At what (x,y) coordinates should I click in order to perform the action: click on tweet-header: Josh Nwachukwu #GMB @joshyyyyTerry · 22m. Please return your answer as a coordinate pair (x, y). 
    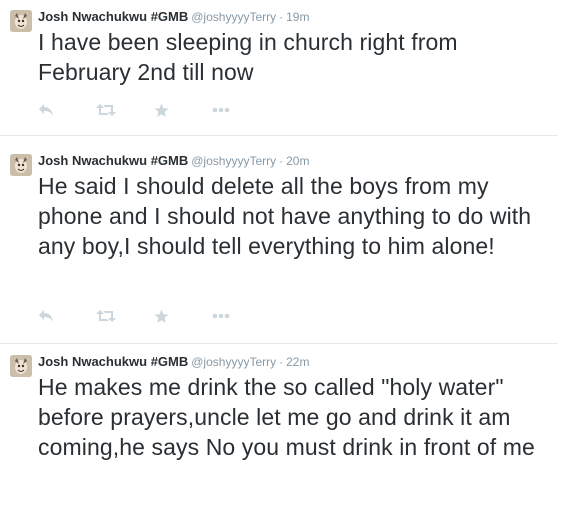
    Looking at the image, I should click on (173, 362).